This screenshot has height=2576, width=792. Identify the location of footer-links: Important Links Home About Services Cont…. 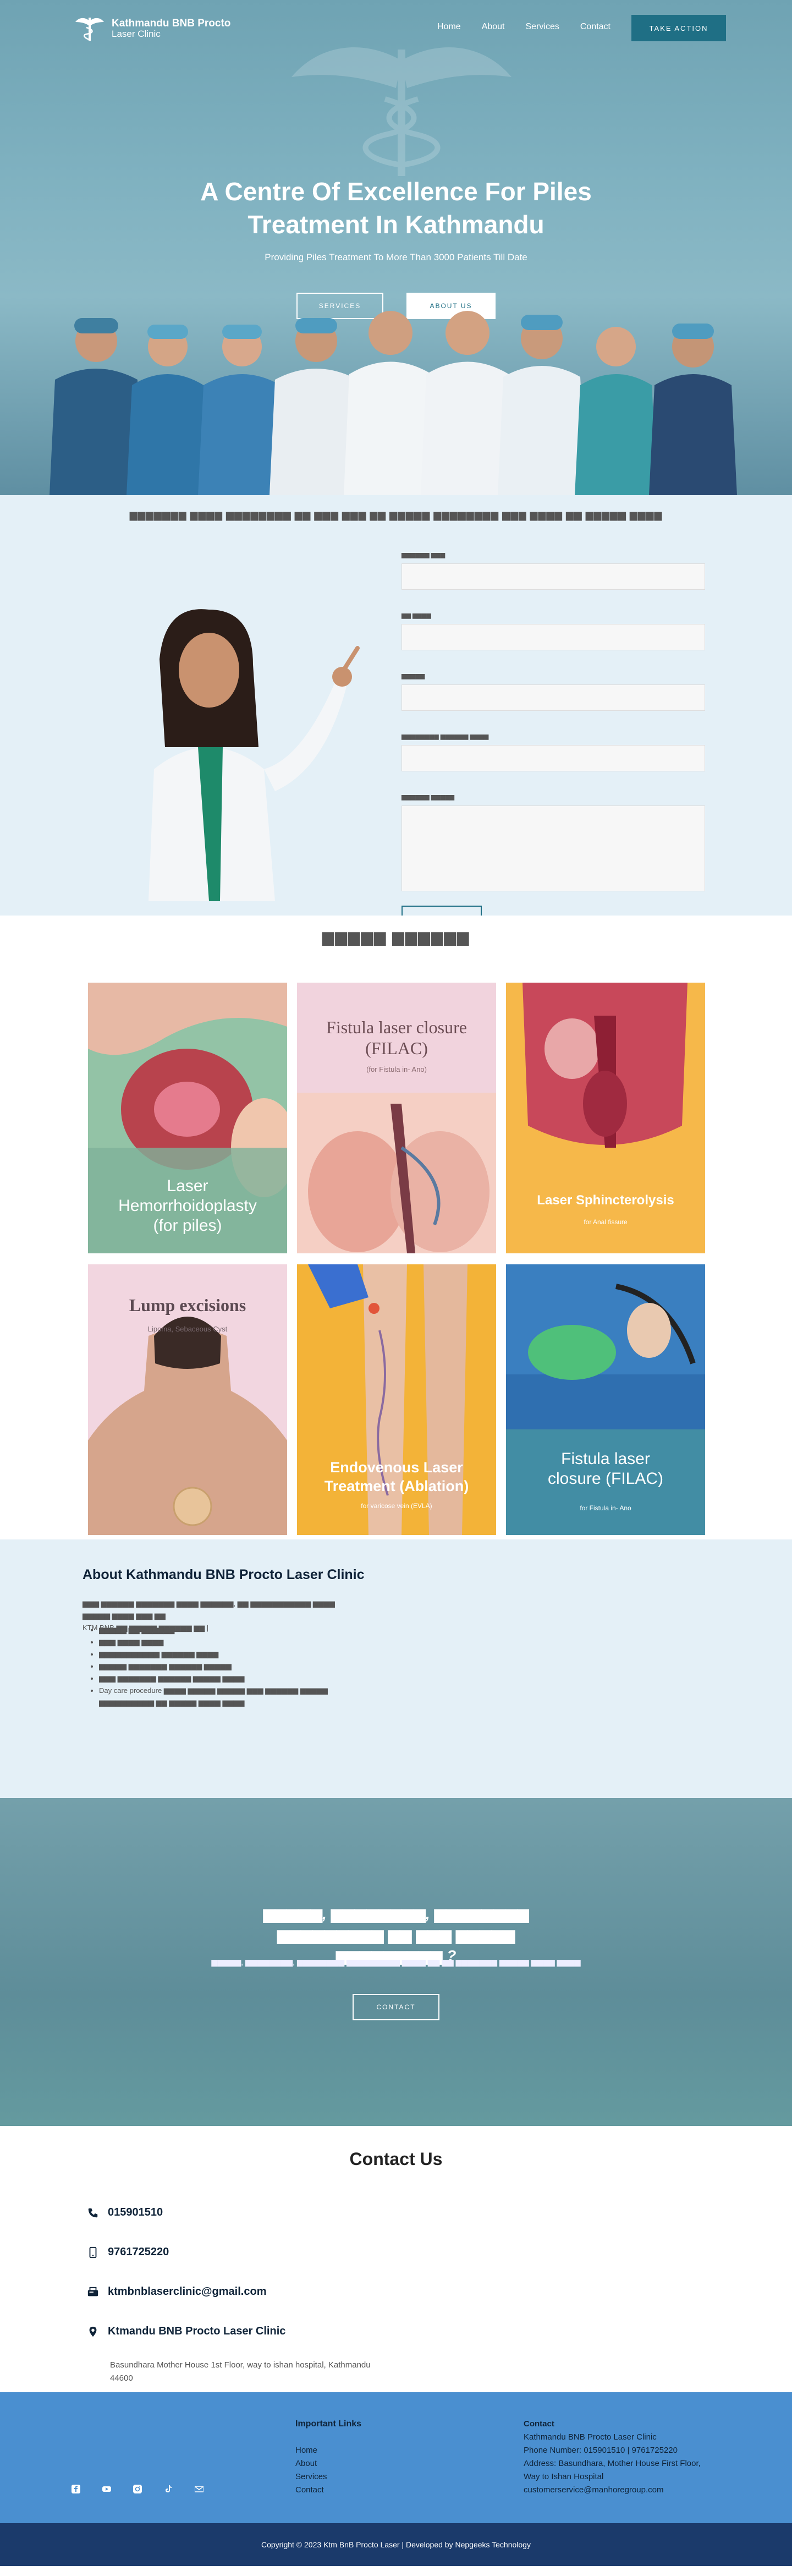
(328, 2458).